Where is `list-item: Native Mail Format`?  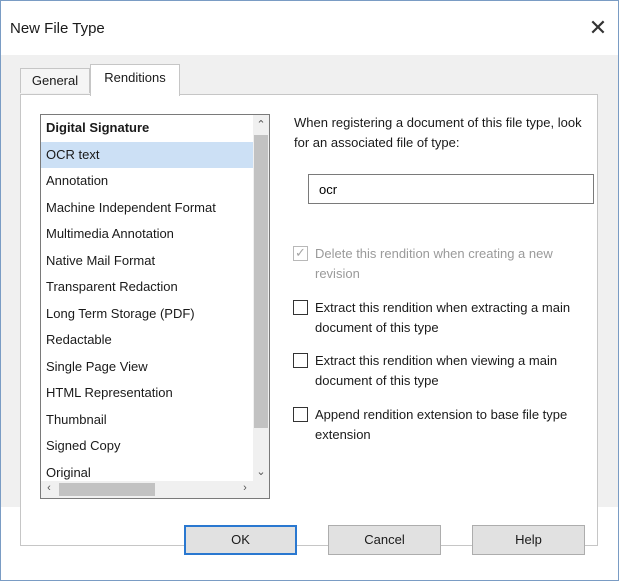
list-item: Native Mail Format is located at coordinates (147, 261).